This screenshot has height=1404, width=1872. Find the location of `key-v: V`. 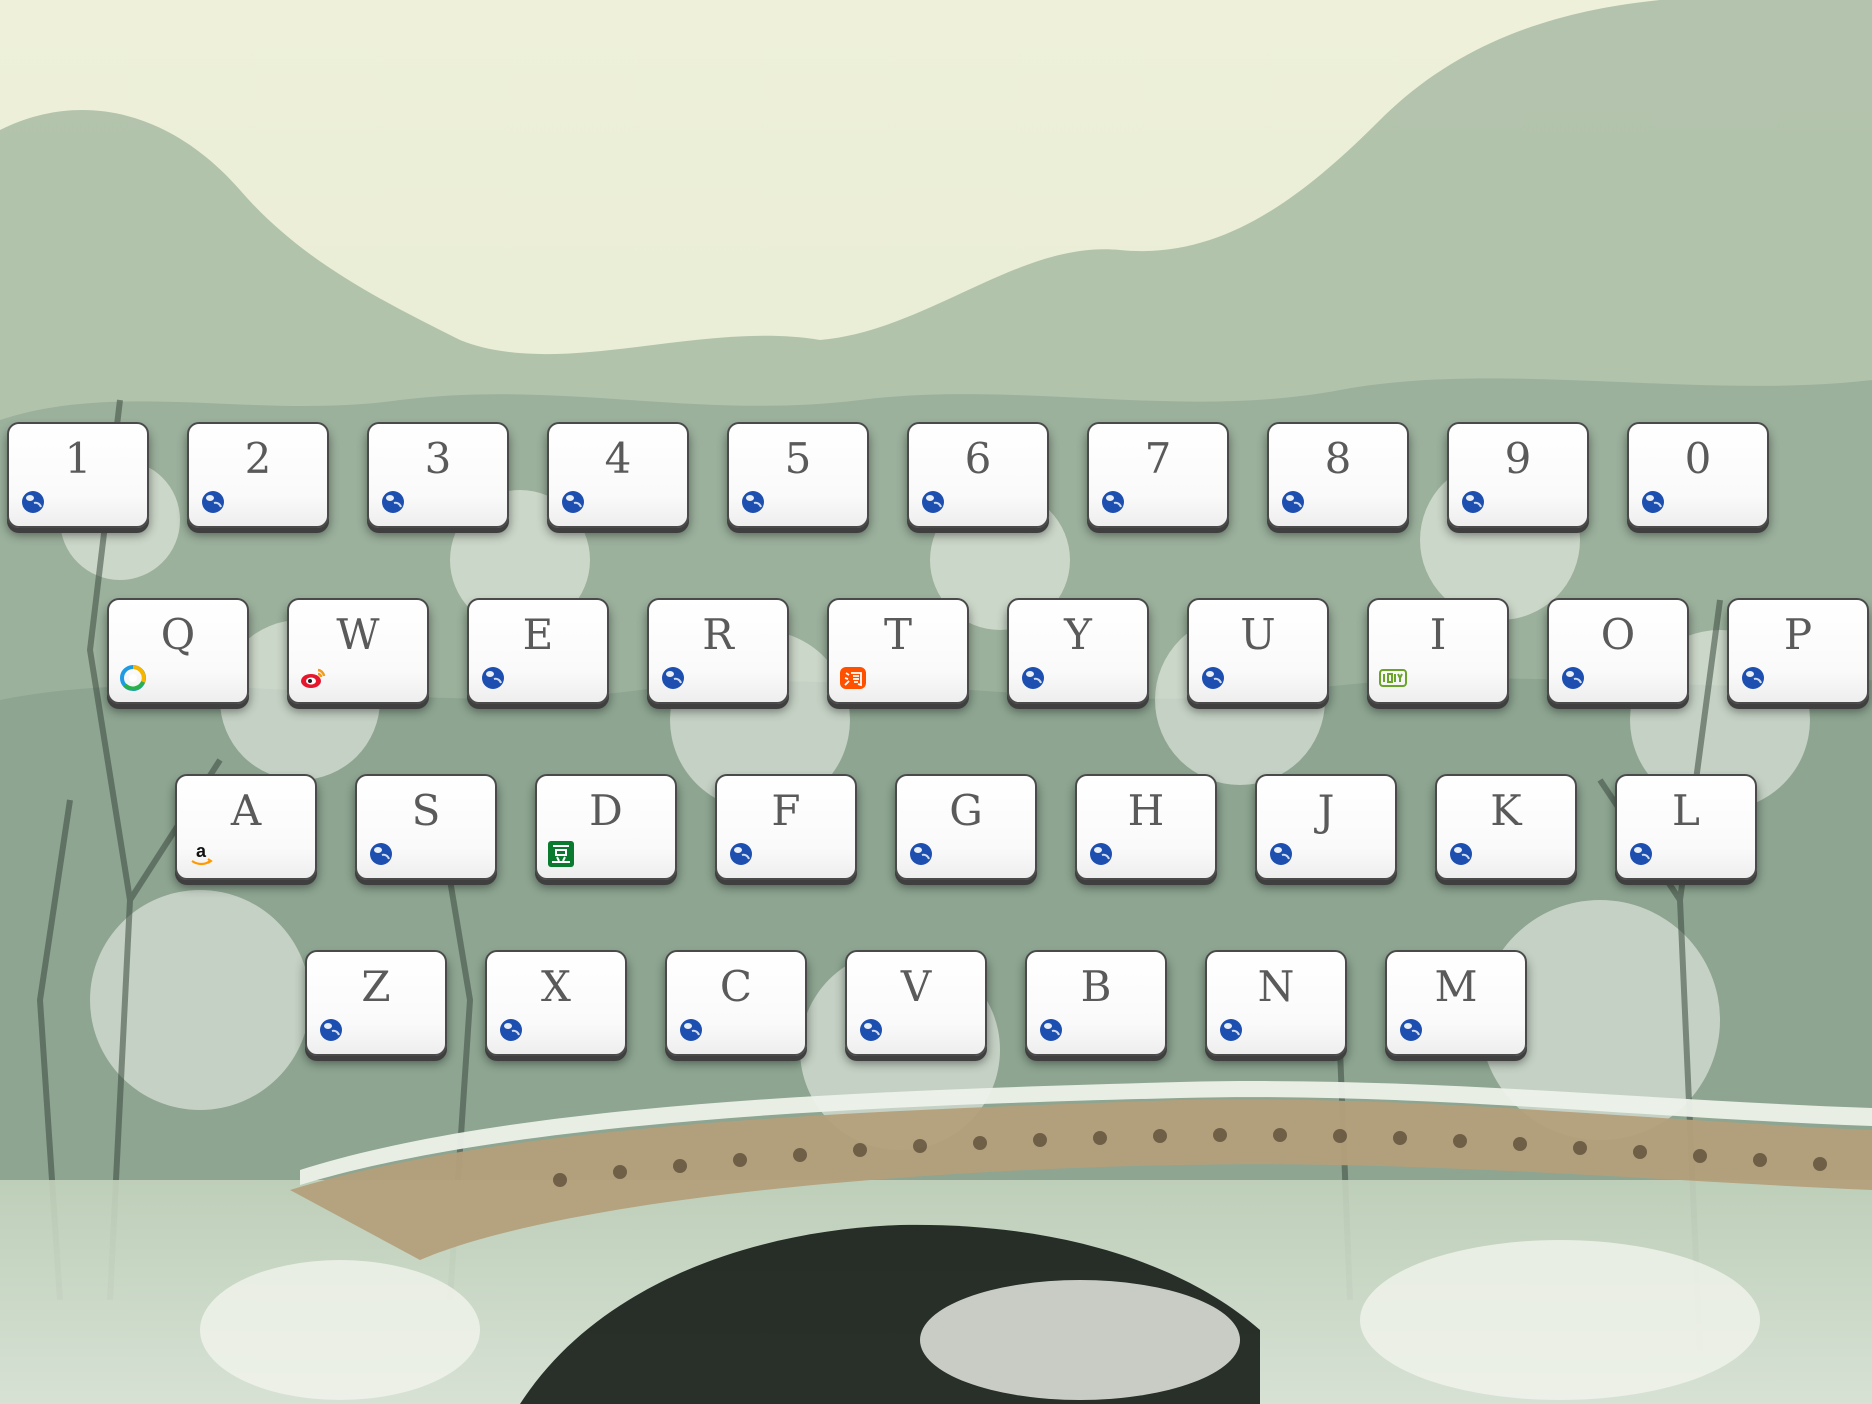

key-v: V is located at coordinates (916, 1003).